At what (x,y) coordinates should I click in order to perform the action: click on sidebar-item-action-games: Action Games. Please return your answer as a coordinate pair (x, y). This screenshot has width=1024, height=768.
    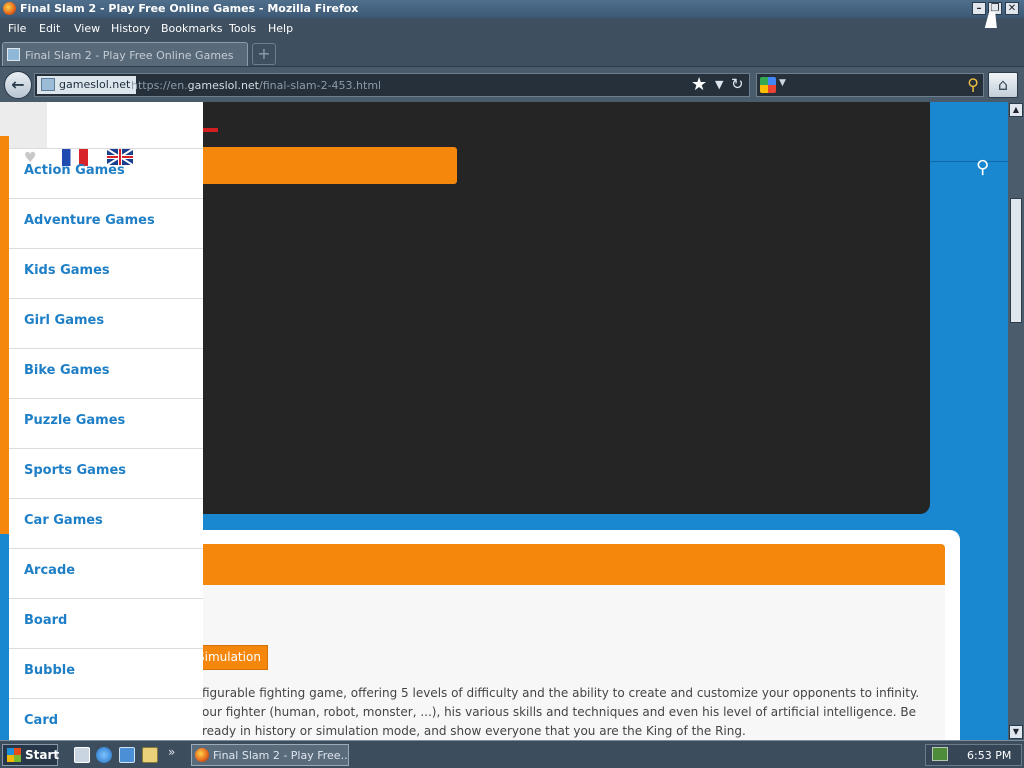
    Looking at the image, I should click on (106, 173).